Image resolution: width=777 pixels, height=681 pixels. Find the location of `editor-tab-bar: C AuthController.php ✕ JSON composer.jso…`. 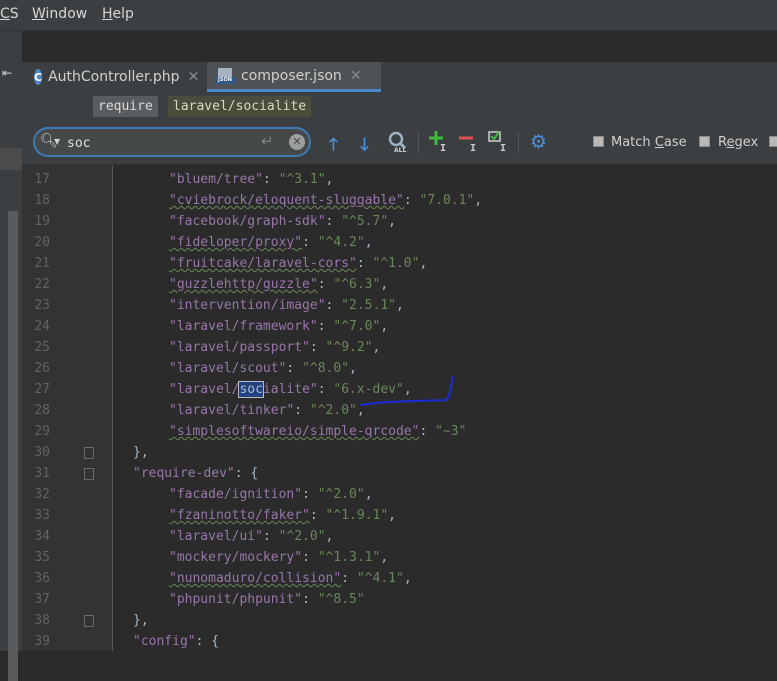

editor-tab-bar: C AuthController.php ✕ JSON composer.jso… is located at coordinates (399, 77).